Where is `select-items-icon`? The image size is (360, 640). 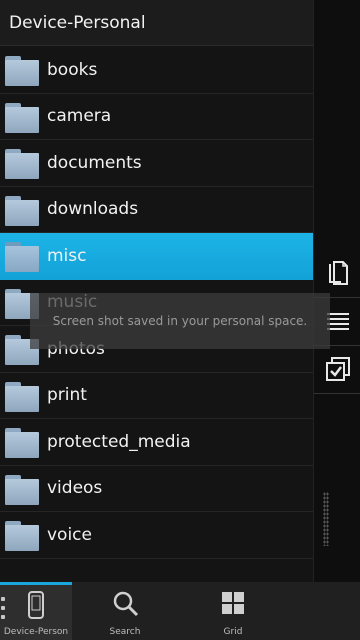
select-items-icon is located at coordinates (338, 371).